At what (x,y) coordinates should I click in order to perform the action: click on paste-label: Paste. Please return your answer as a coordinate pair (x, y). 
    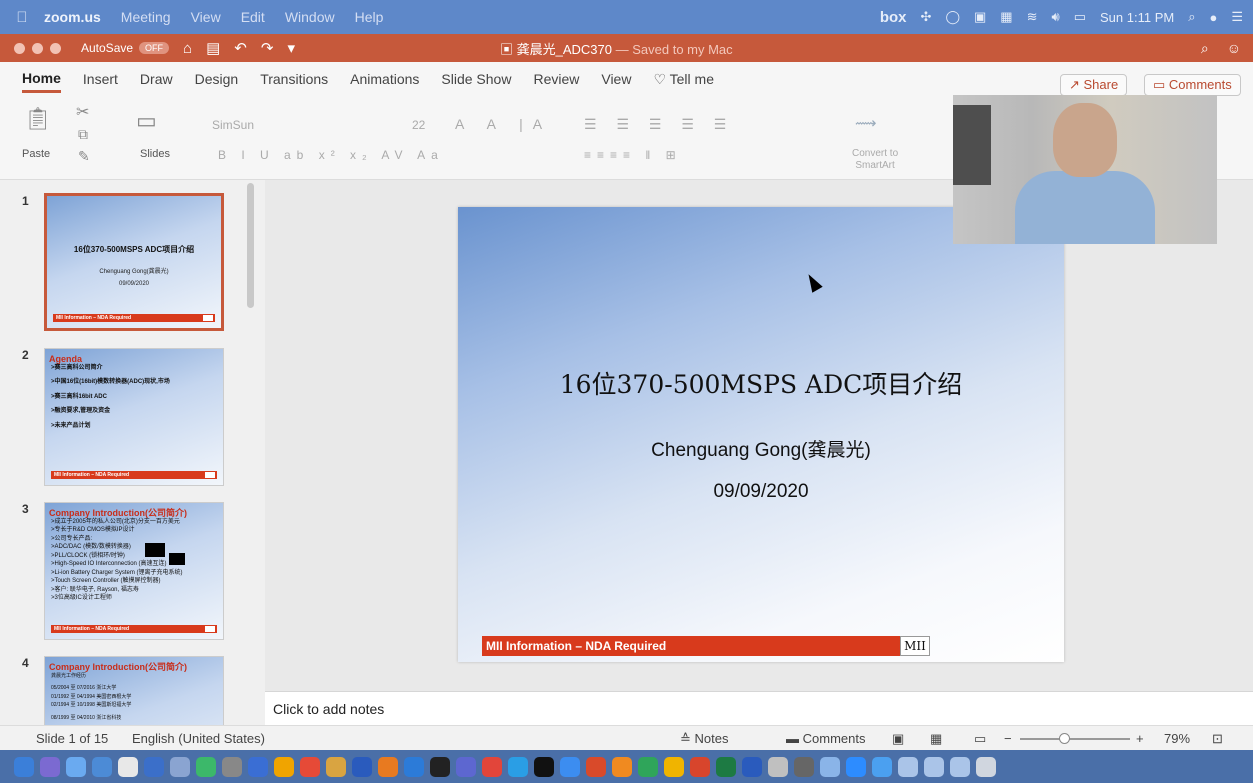
    Looking at the image, I should click on (36, 154).